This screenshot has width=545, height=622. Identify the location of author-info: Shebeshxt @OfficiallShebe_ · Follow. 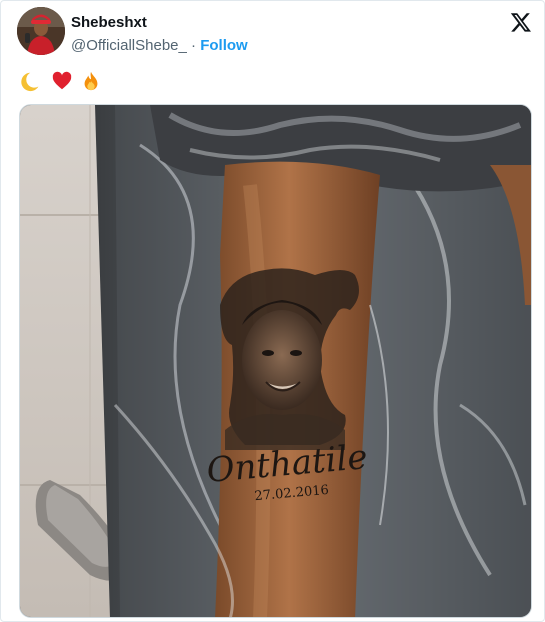
(159, 35).